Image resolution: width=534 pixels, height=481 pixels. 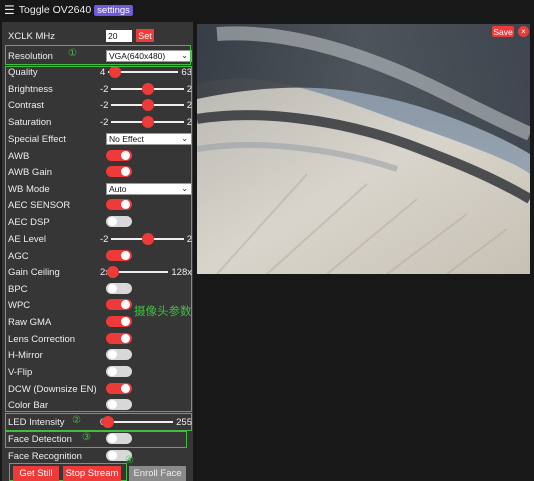 What do you see at coordinates (25, 355) in the screenshot?
I see `h-mirror-label: H-Mirror` at bounding box center [25, 355].